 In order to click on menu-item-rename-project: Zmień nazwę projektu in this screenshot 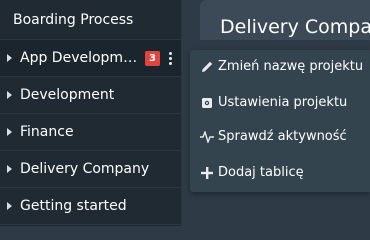, I will do `click(281, 66)`.